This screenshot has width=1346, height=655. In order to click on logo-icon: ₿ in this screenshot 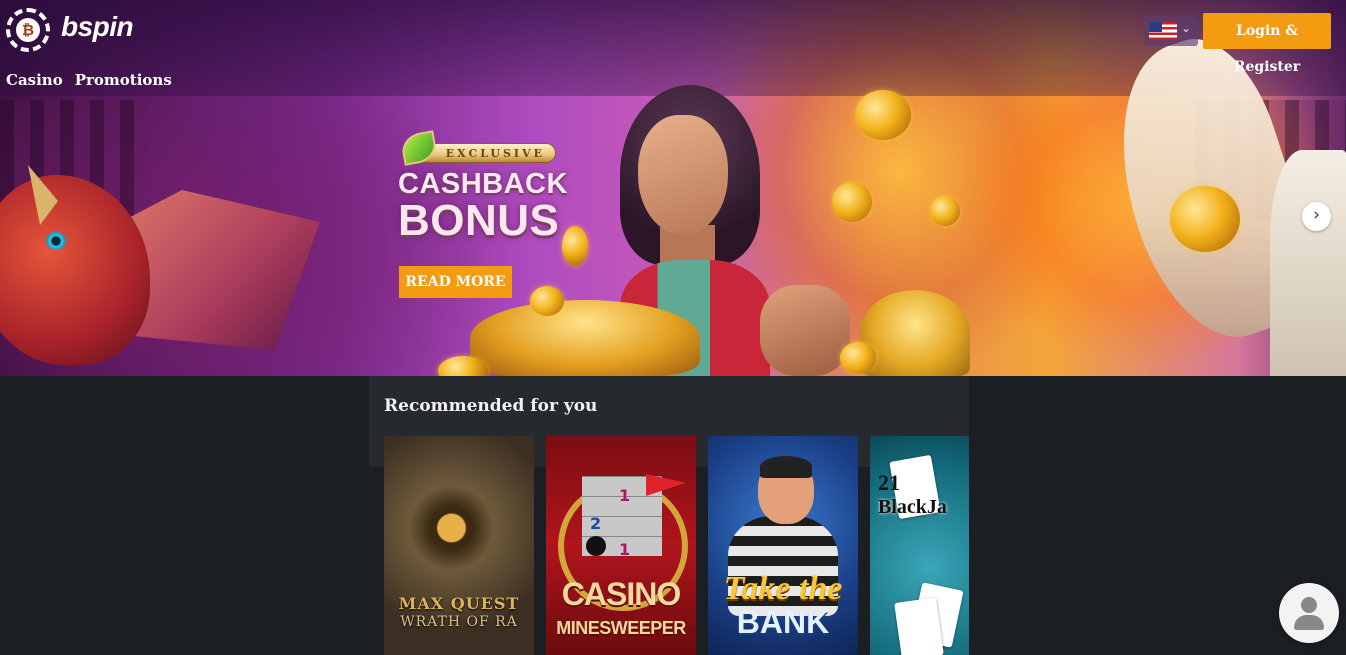, I will do `click(28, 30)`.